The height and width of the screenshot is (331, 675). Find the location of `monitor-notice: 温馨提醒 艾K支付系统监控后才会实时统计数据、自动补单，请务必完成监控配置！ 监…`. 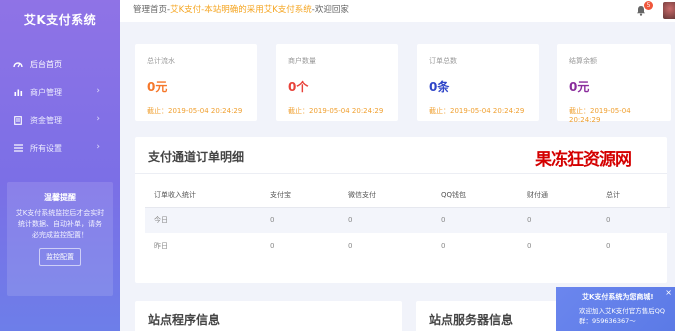

monitor-notice: 温馨提醒 艾K支付系统监控后才会实时统计数据、自动补单，请务必完成监控配置！ 监… is located at coordinates (60, 239).